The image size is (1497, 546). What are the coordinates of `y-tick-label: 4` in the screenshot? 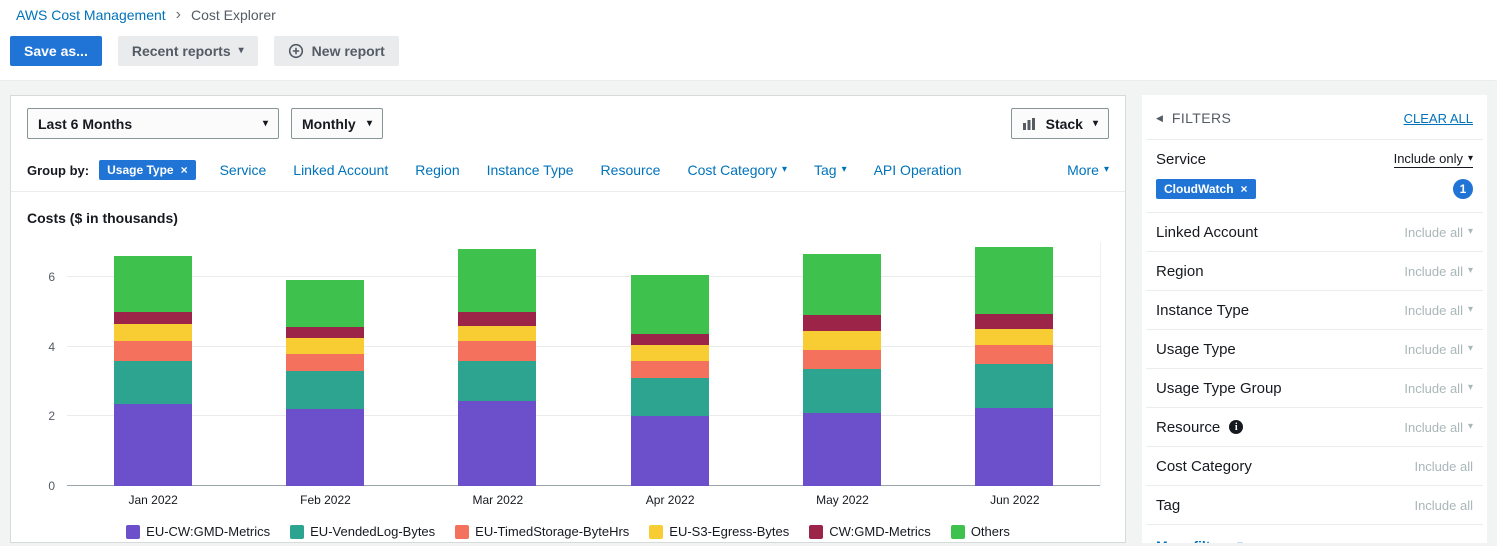 It's located at (51, 346).